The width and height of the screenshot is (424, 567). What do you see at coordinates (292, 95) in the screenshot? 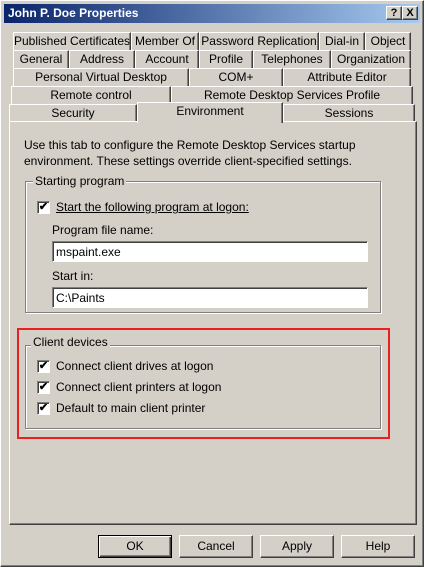
I see `tab-label: Remote Desktop Services Profile` at bounding box center [292, 95].